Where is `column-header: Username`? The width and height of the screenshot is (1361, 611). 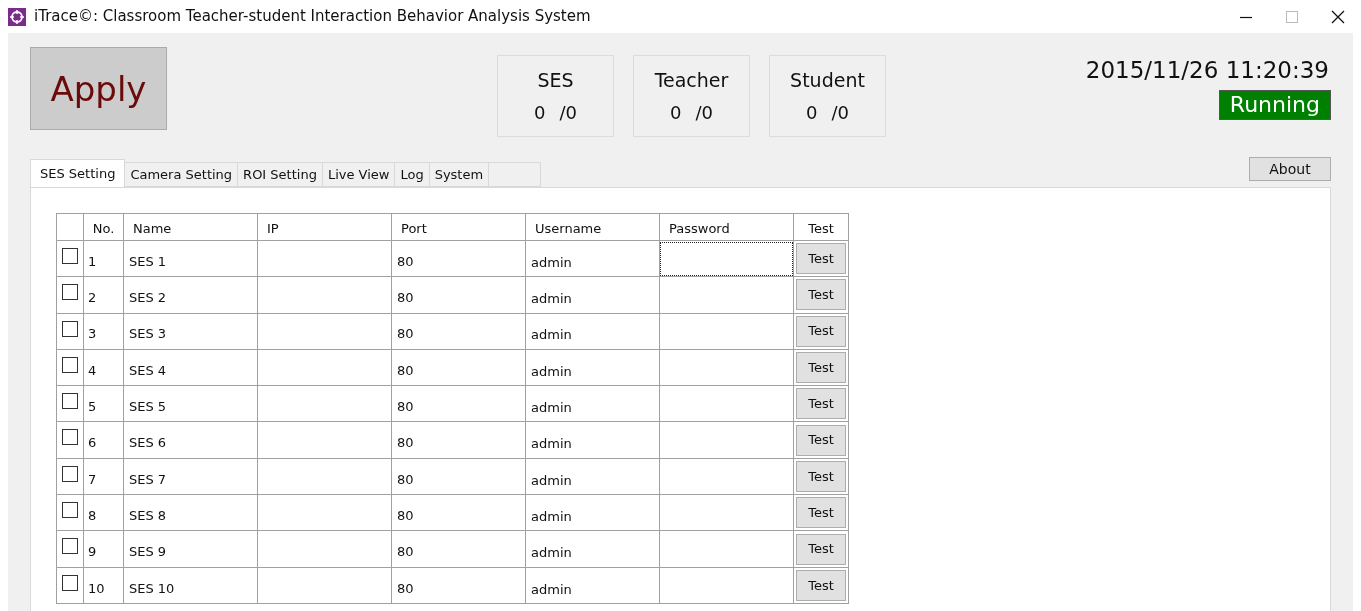
column-header: Username is located at coordinates (592, 227).